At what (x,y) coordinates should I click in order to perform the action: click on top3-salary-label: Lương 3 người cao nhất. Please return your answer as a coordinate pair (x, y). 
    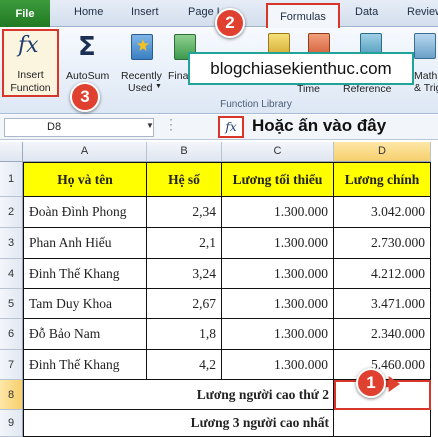
    Looking at the image, I should click on (178, 423).